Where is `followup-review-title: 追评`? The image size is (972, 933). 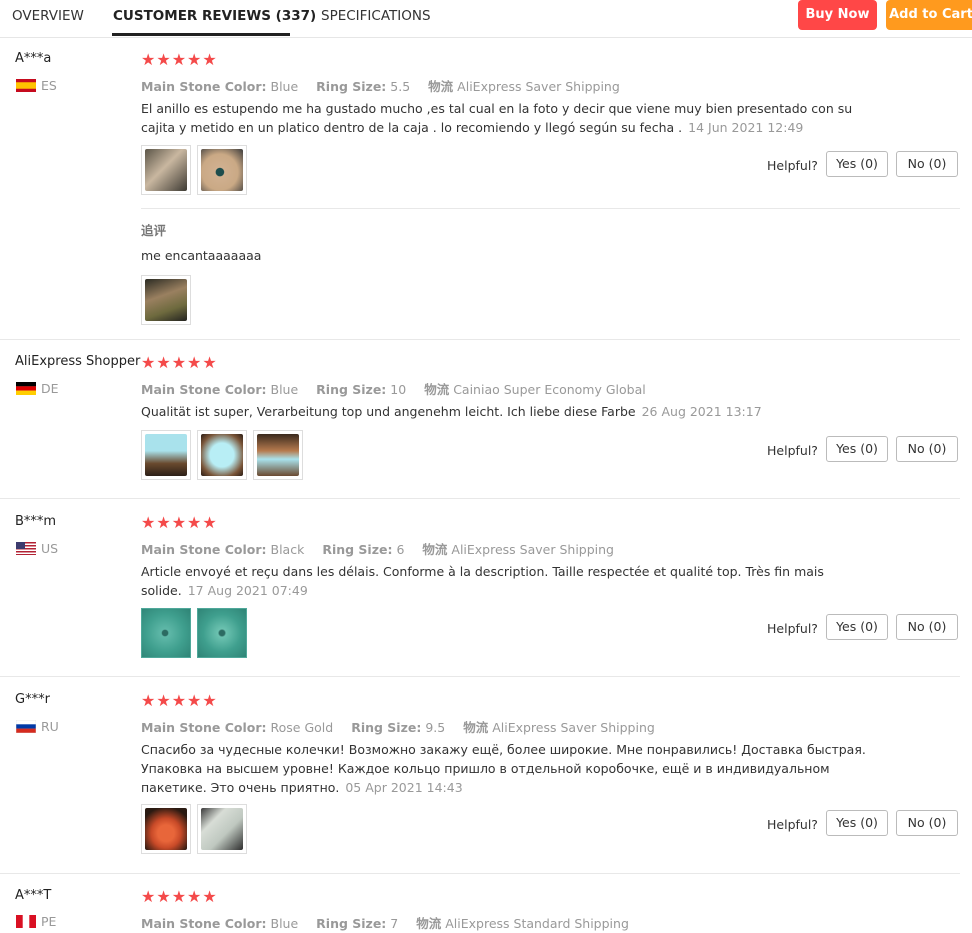 followup-review-title: 追评 is located at coordinates (154, 230).